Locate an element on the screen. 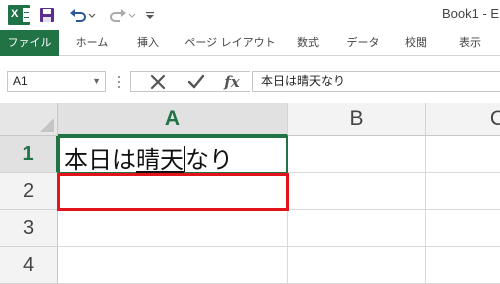 The image size is (500, 284). excel-logo-icon: X is located at coordinates (19, 15).